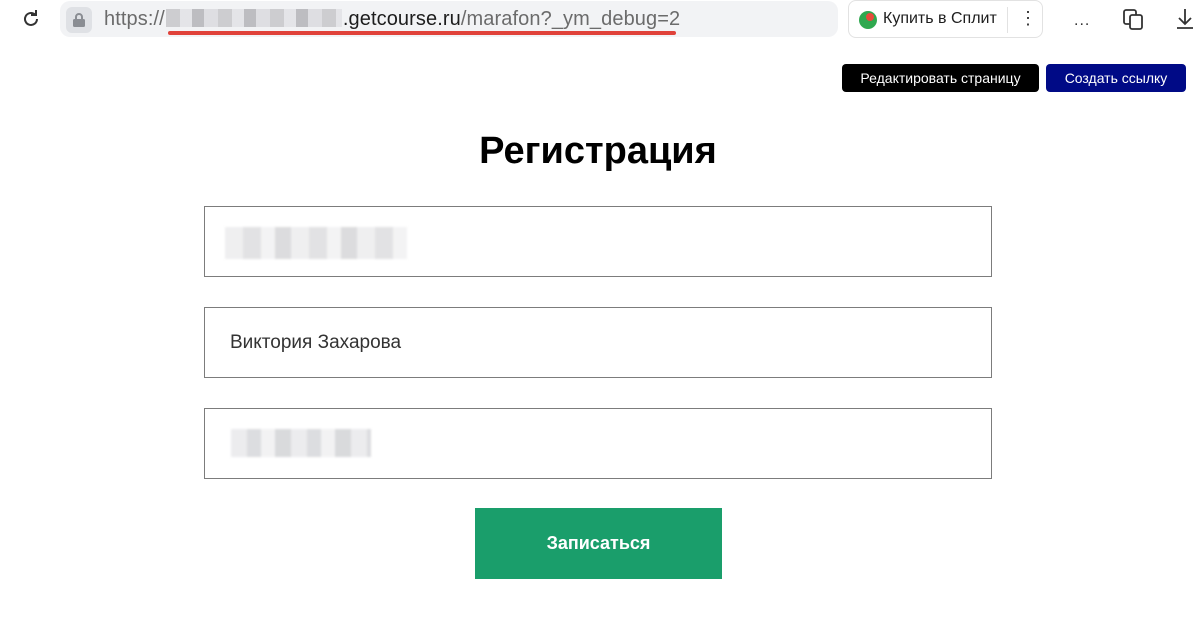  What do you see at coordinates (598, 241) in the screenshot?
I see `email-field` at bounding box center [598, 241].